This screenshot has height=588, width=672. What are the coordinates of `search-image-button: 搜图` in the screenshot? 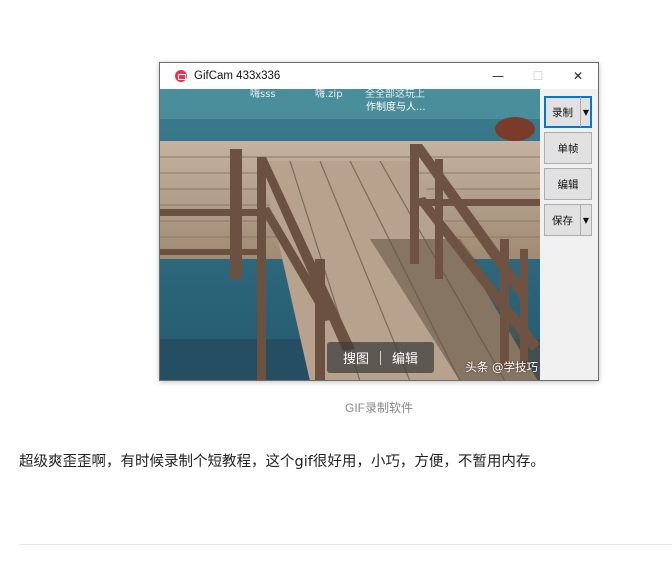 It's located at (356, 357).